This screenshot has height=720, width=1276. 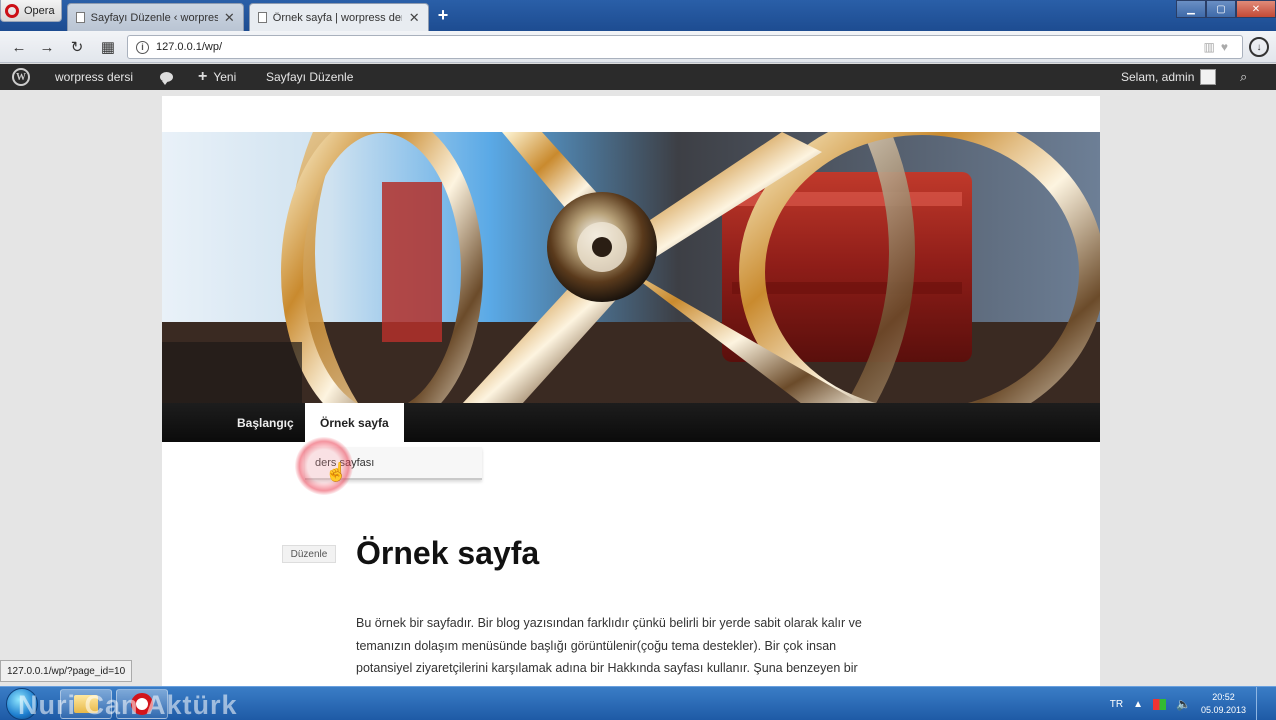 I want to click on maximize-button: ▢, so click(x=1221, y=9).